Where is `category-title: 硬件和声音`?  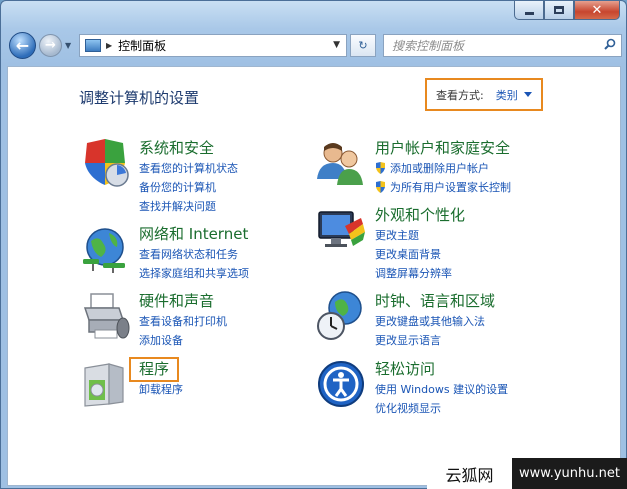 category-title: 硬件和声音 is located at coordinates (176, 300).